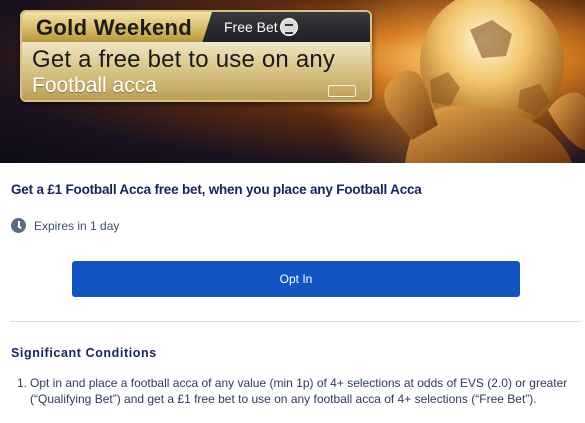  I want to click on promo-card-header: Gold Weekend Free Bet, so click(196, 27).